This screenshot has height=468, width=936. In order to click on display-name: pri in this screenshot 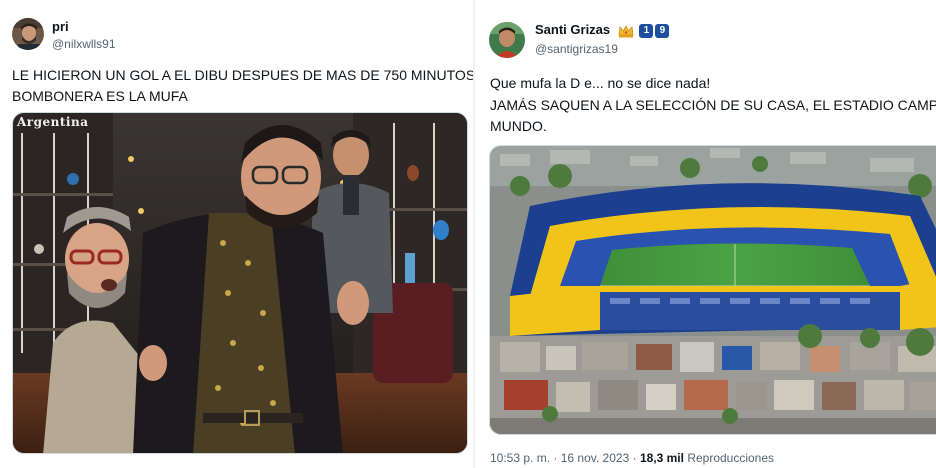, I will do `click(60, 26)`.